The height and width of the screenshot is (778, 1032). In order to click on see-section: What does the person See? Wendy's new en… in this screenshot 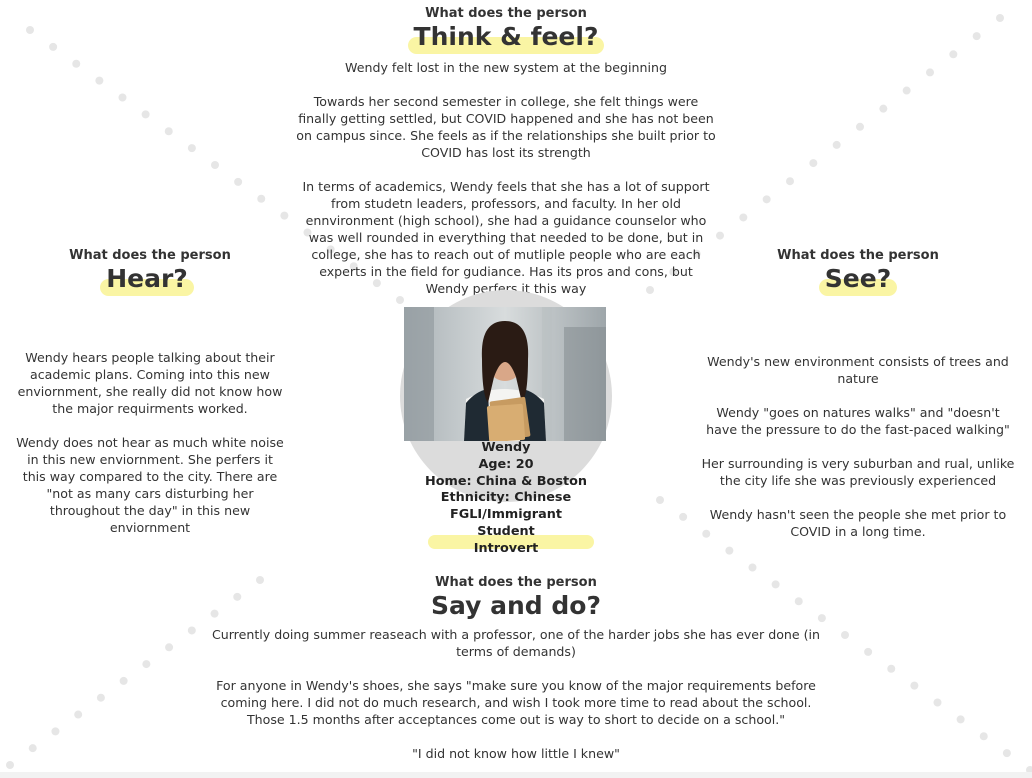, I will do `click(858, 393)`.